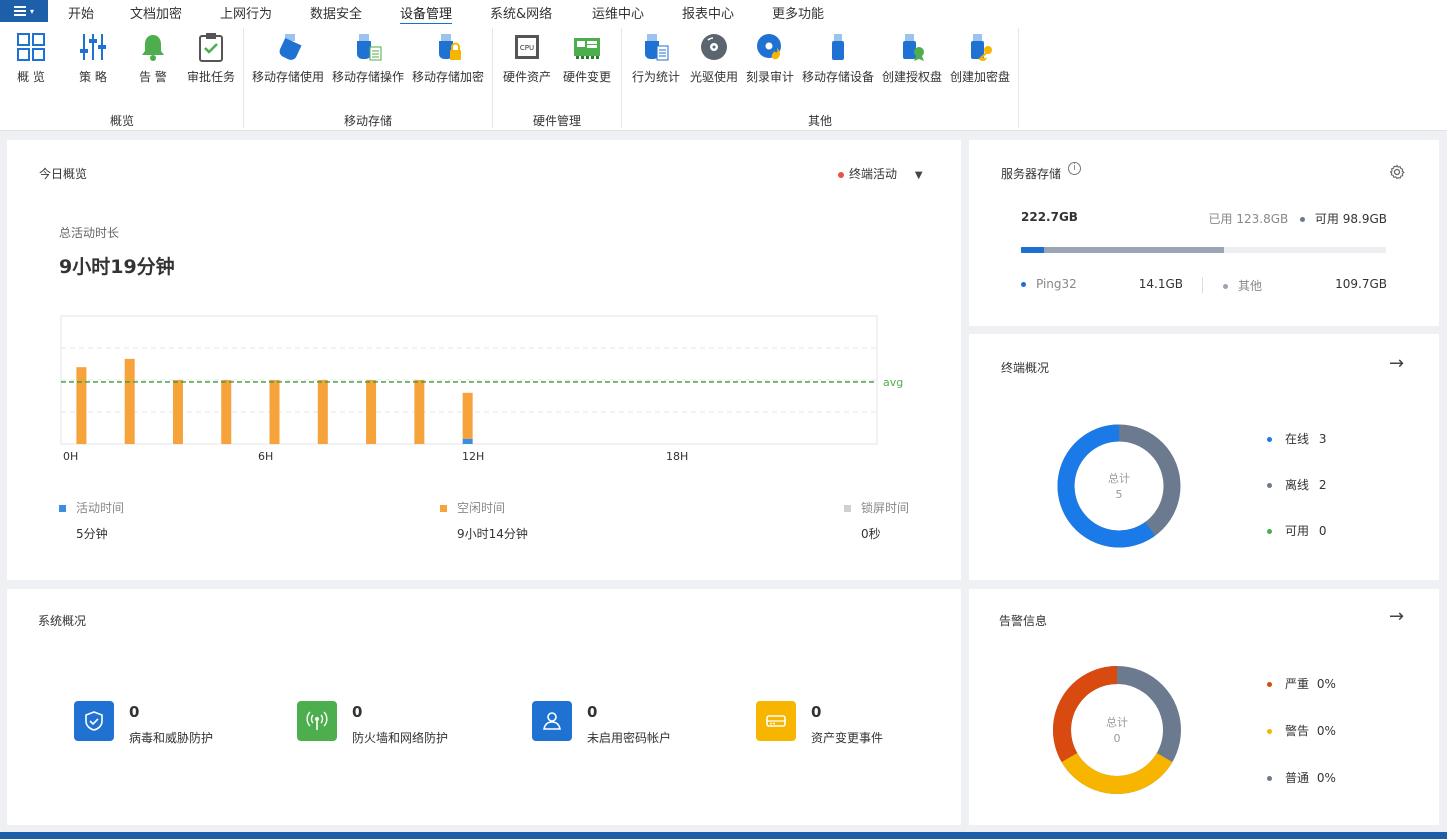 This screenshot has width=1447, height=839. Describe the element at coordinates (93, 77) in the screenshot. I see `policy-label: 策 略` at that location.